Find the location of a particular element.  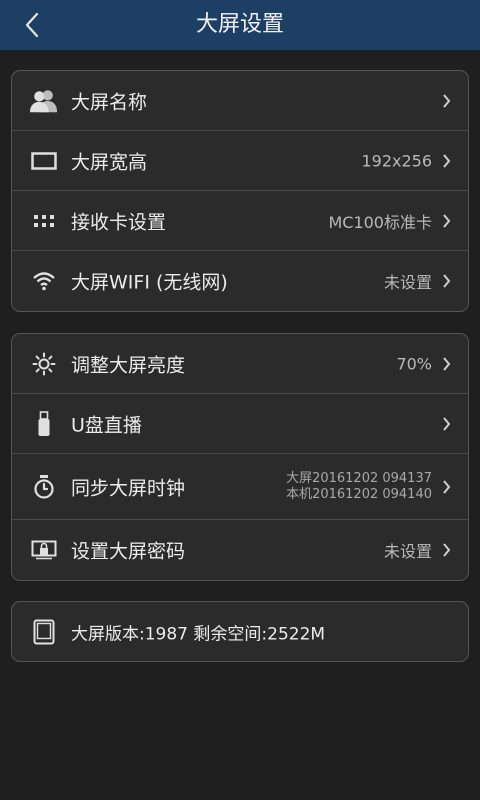

row-label: 调整大屏亮度 is located at coordinates (128, 365).